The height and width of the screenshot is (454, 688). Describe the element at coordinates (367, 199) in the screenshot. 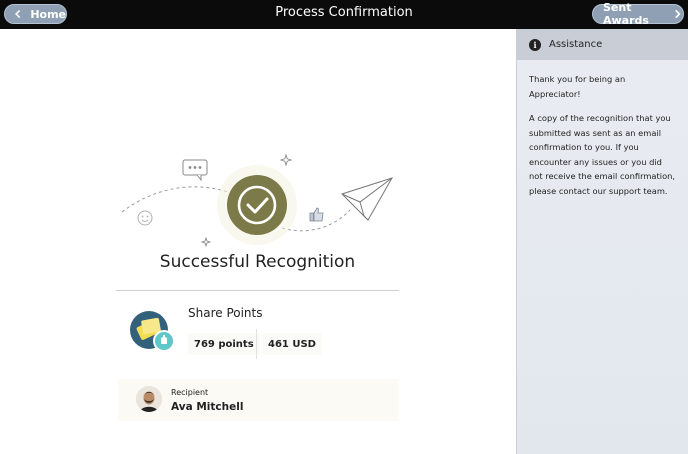

I see `paper-plane-icon` at that location.